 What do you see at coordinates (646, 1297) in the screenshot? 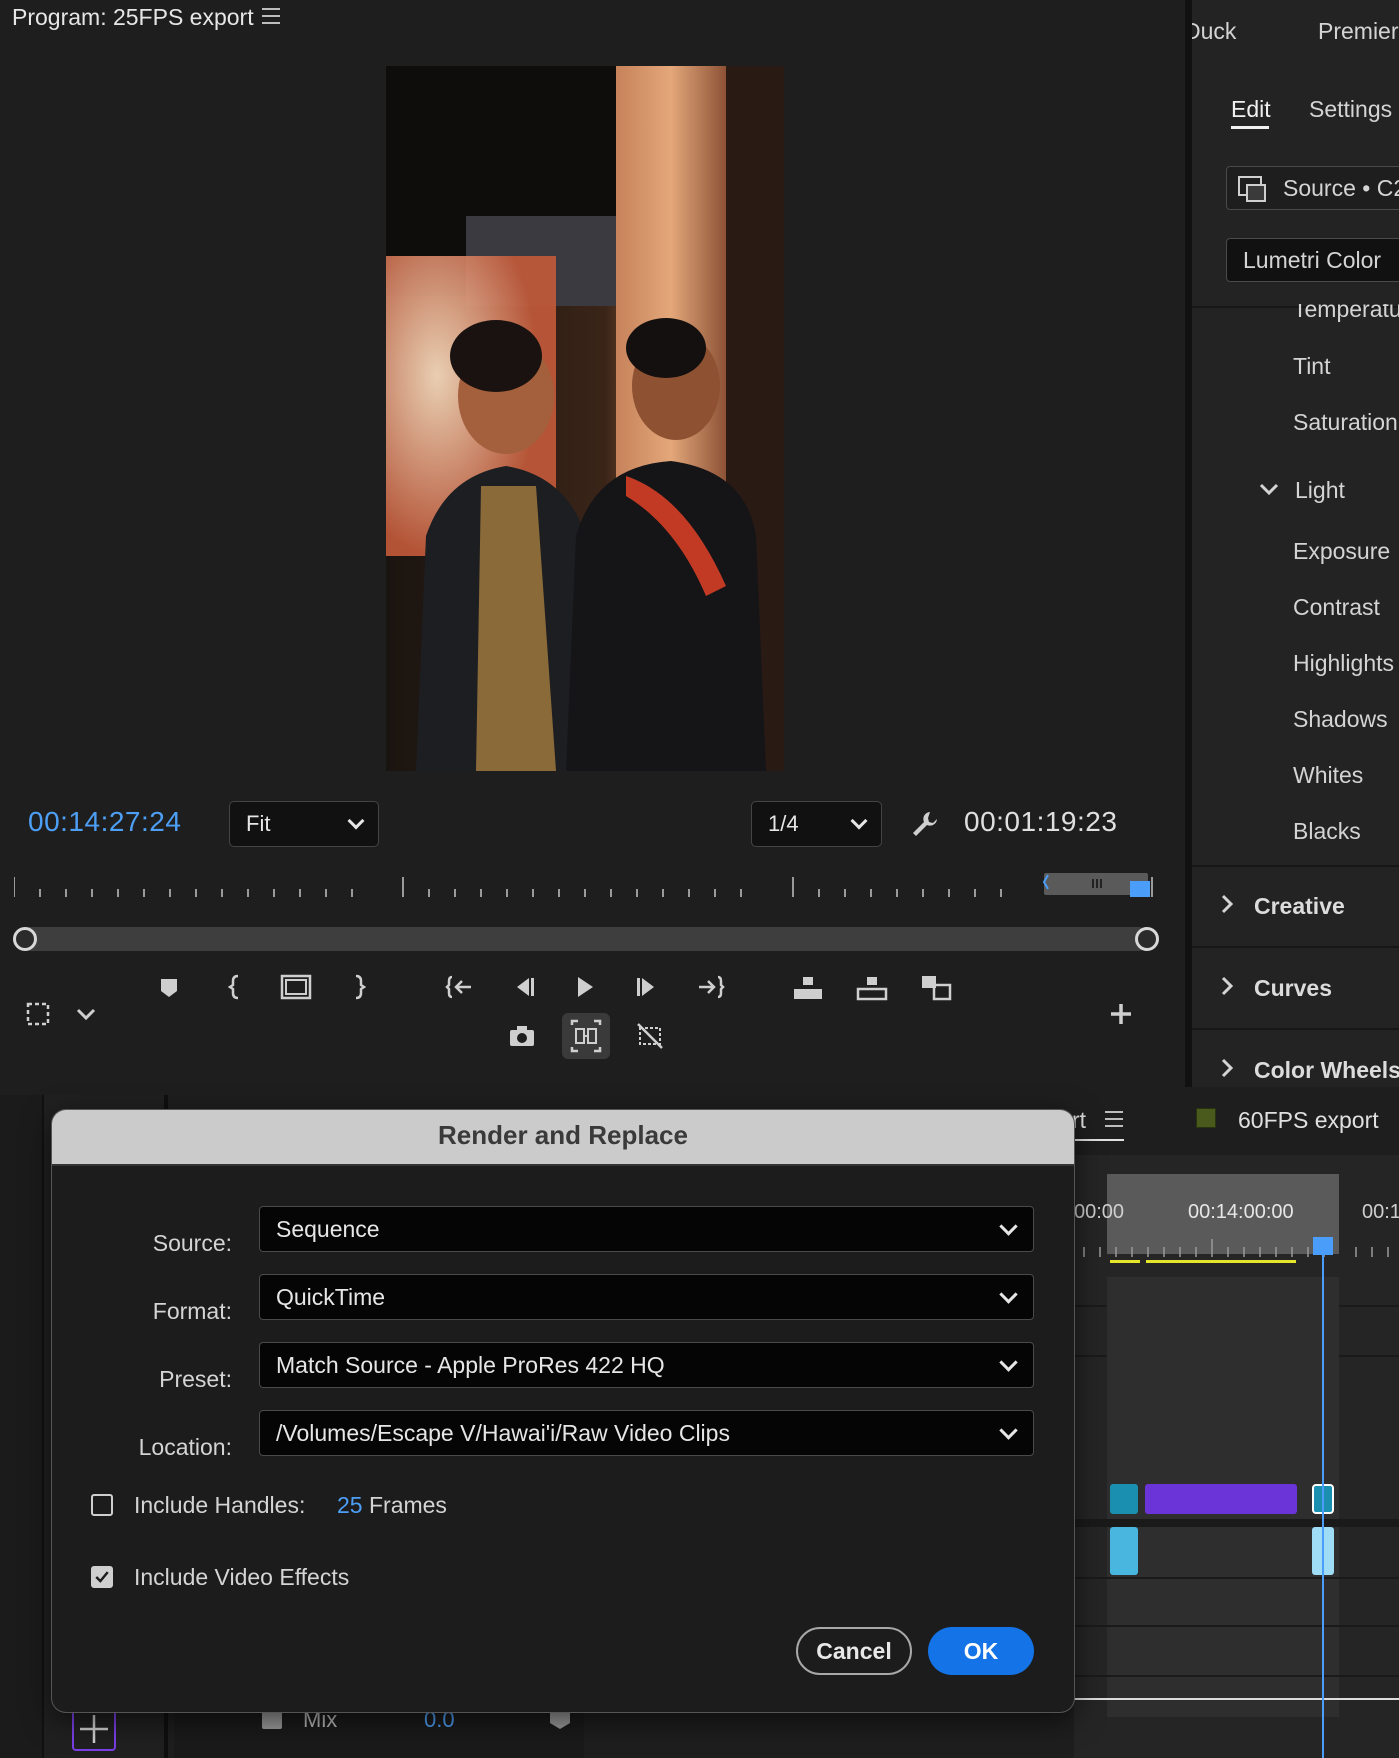
I see `format-select: QuickTime` at bounding box center [646, 1297].